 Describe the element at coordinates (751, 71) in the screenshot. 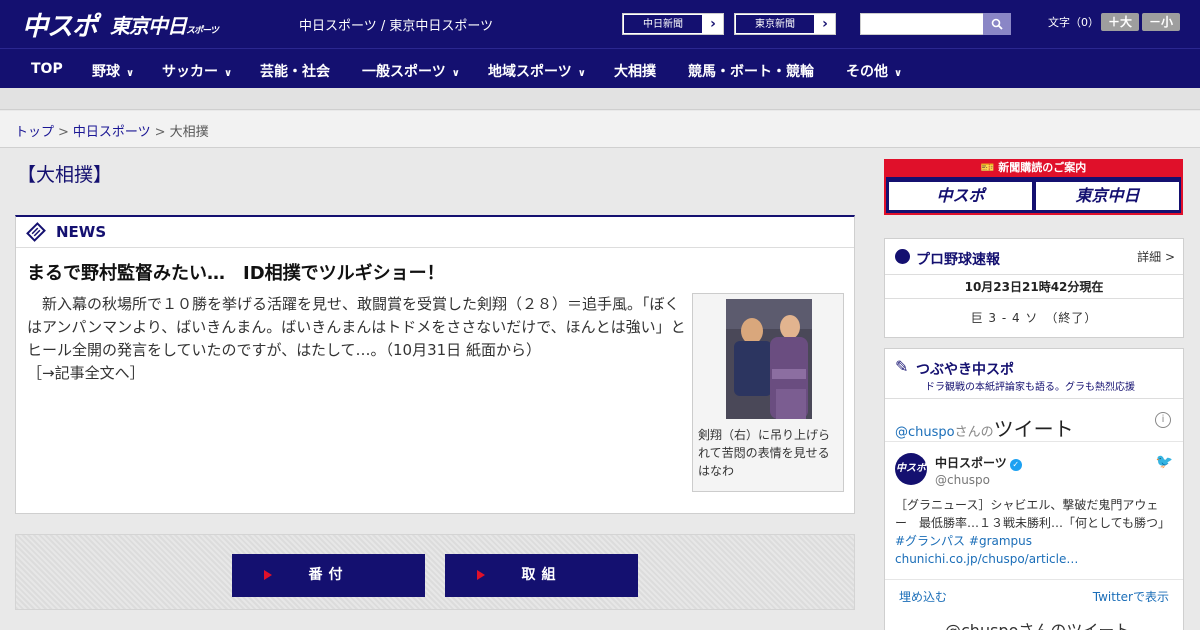

I see `nav-keiba: 競馬・ボート・競輪` at that location.